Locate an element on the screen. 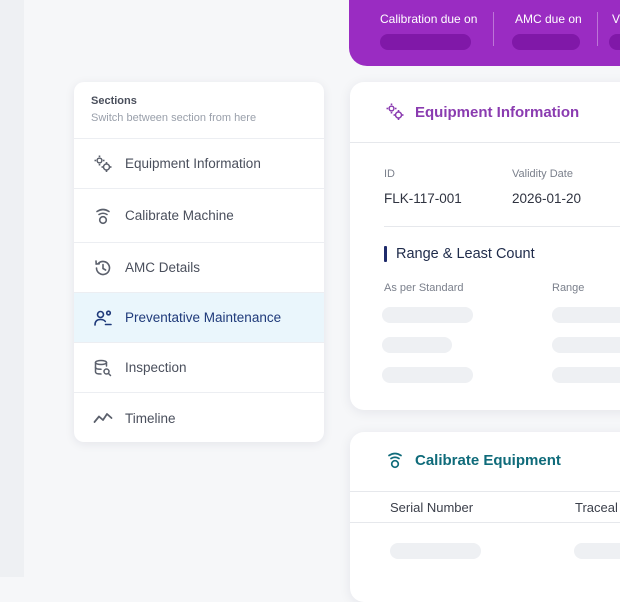  range-section-title: Range & Least Count is located at coordinates (465, 254).